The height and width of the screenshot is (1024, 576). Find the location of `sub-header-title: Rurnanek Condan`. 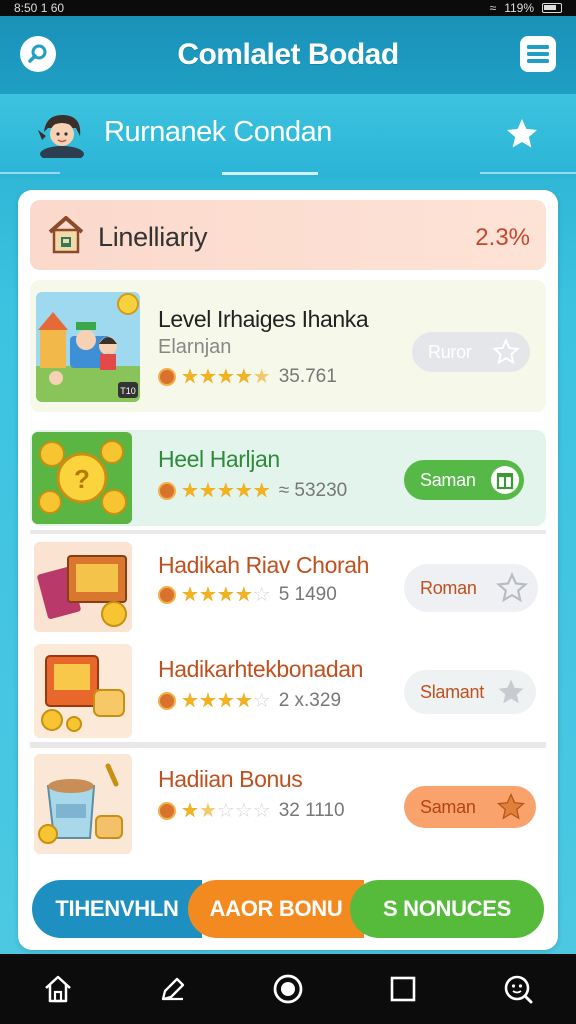

sub-header-title: Rurnanek Condan is located at coordinates (218, 132).